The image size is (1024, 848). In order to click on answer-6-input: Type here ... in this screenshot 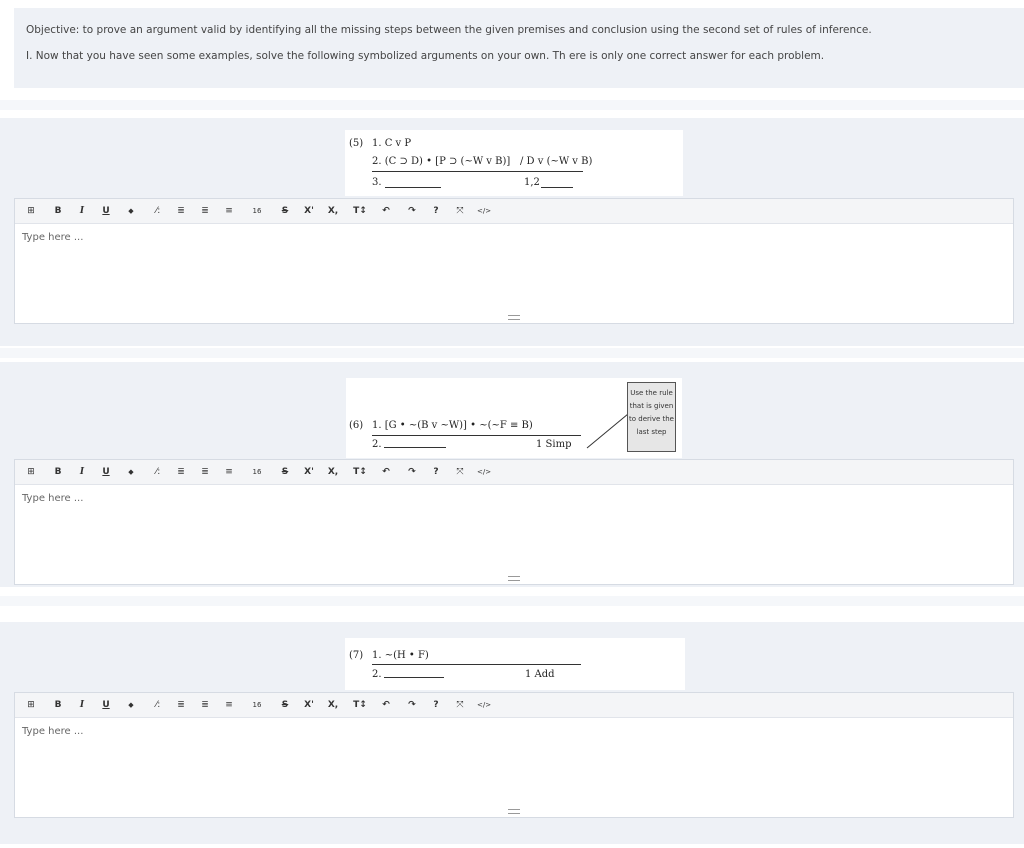, I will do `click(52, 498)`.